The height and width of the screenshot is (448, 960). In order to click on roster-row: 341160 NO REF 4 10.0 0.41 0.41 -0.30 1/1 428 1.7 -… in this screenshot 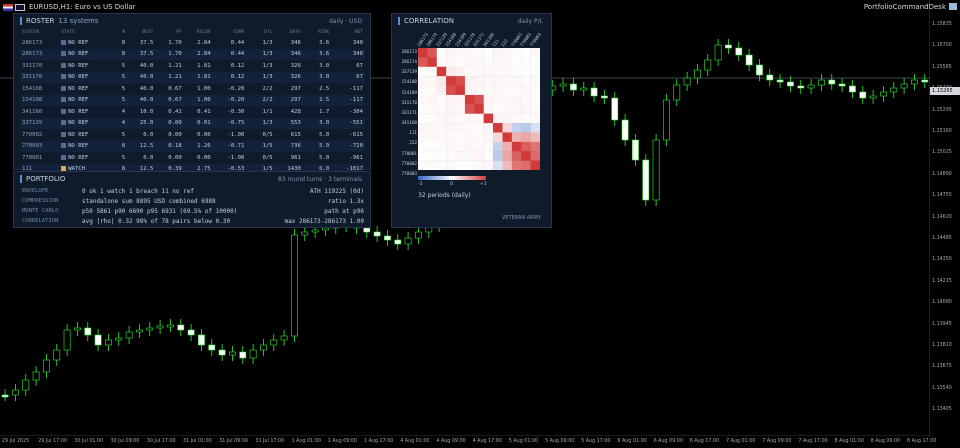, I will do `click(192, 112)`.